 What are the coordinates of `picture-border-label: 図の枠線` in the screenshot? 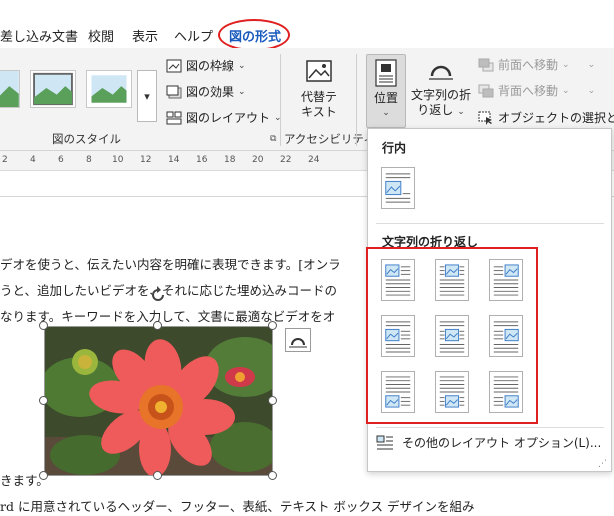 It's located at (210, 66).